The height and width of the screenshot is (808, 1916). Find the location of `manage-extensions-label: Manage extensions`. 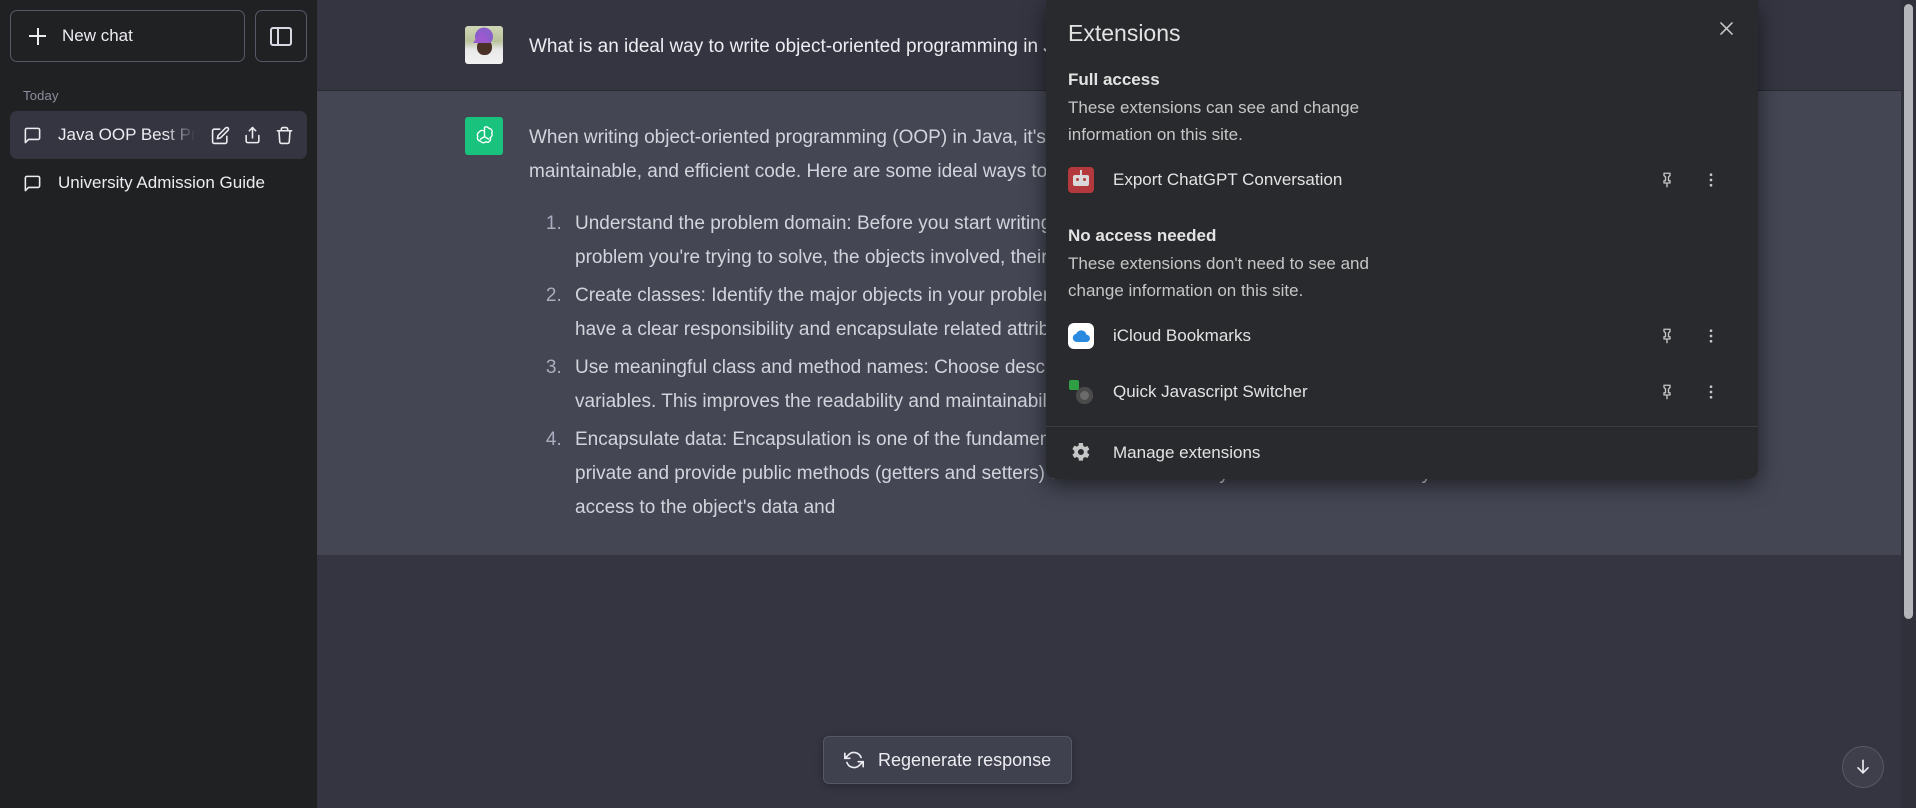

manage-extensions-label: Manage extensions is located at coordinates (1187, 452).